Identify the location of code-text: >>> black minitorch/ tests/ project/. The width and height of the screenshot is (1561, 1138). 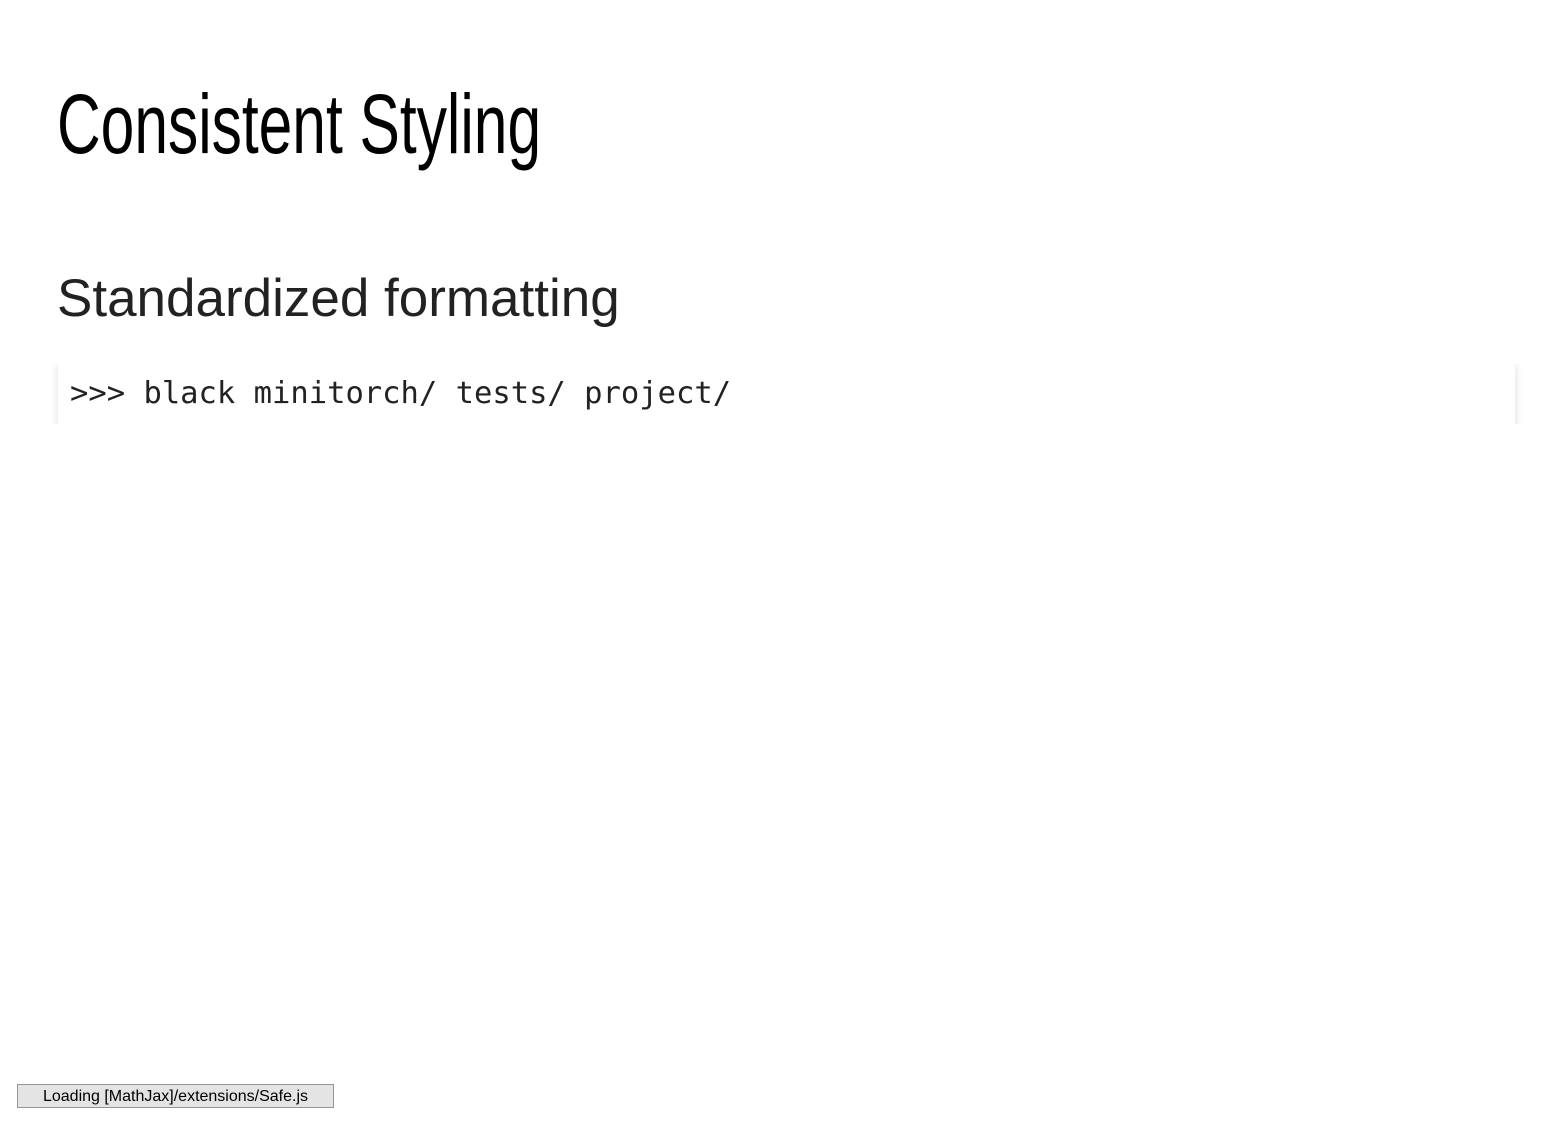
(401, 393).